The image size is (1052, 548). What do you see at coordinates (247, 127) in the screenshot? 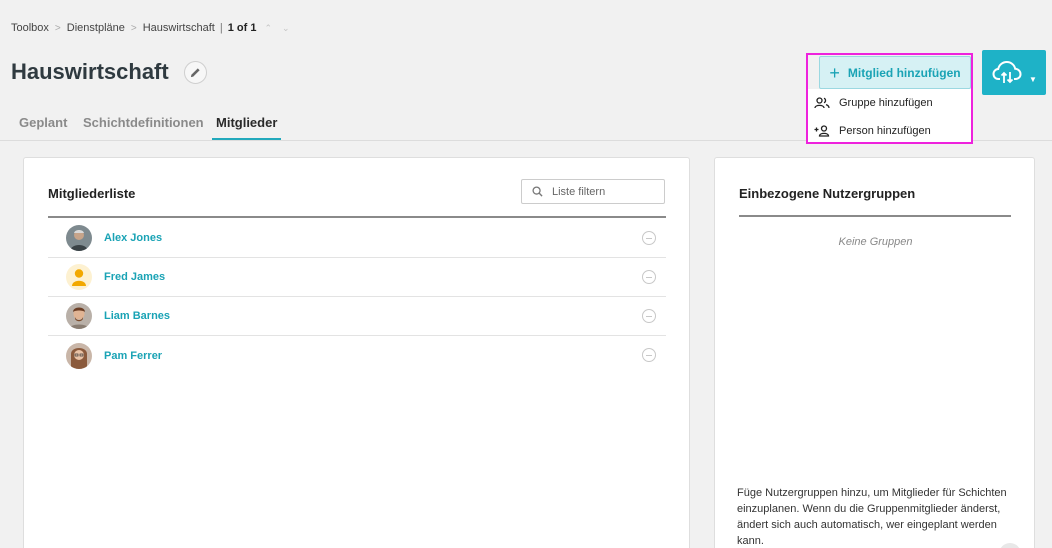
I see `tab-mitglieder: Mitglieder` at bounding box center [247, 127].